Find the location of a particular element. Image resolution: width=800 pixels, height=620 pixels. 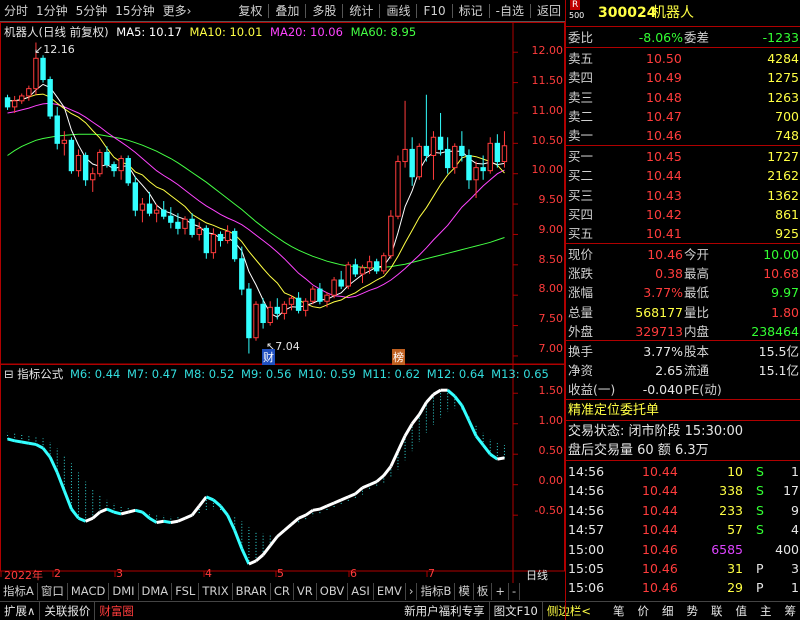

graphic-f10-button: 图文F10 is located at coordinates (515, 610).